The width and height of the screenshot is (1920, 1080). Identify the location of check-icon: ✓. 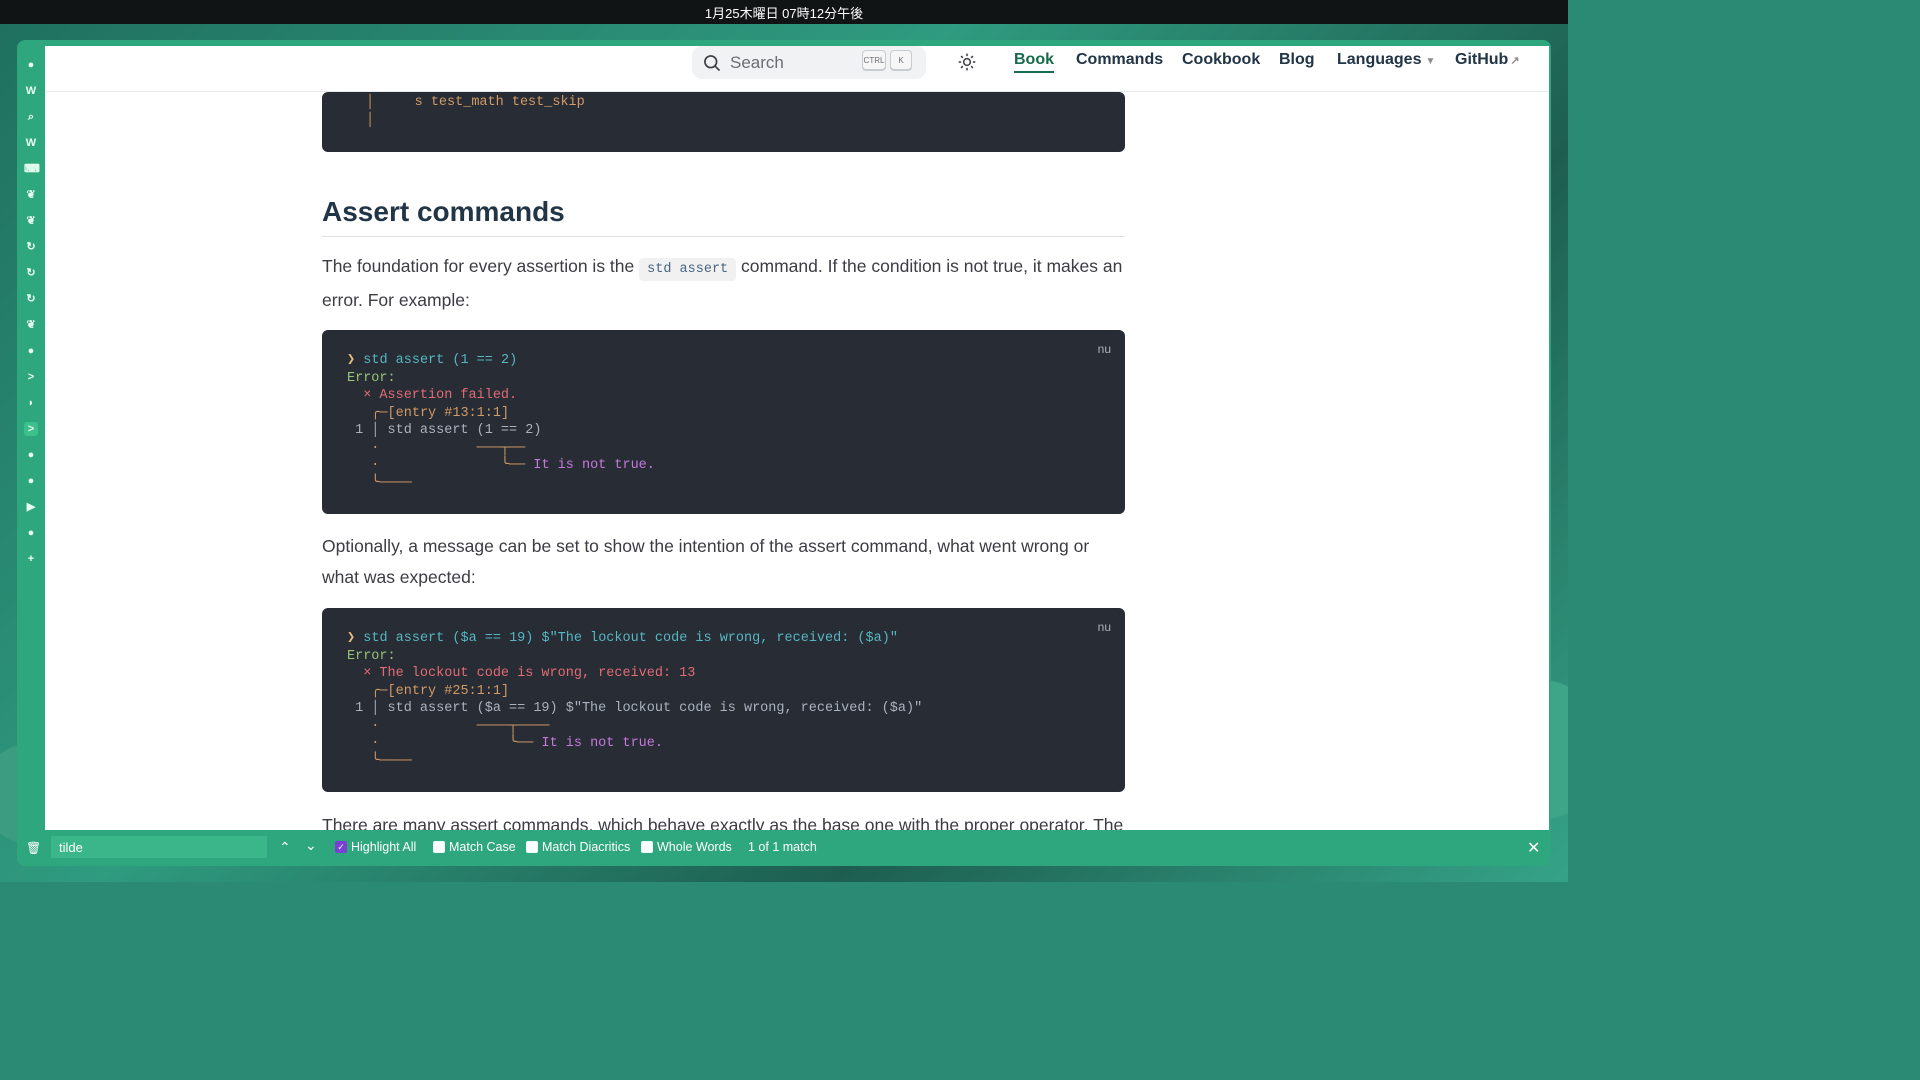
(341, 847).